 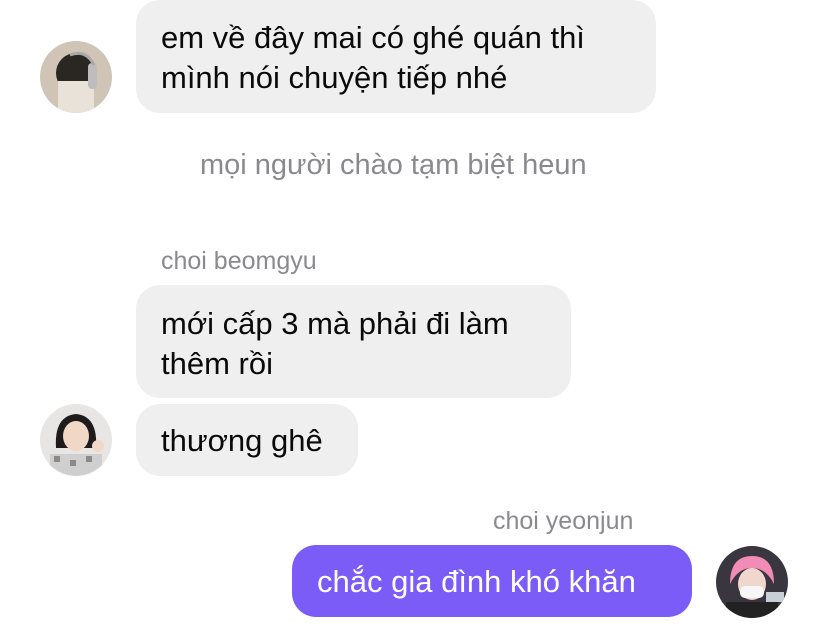 I want to click on message-text: thương ghê, so click(x=242, y=440).